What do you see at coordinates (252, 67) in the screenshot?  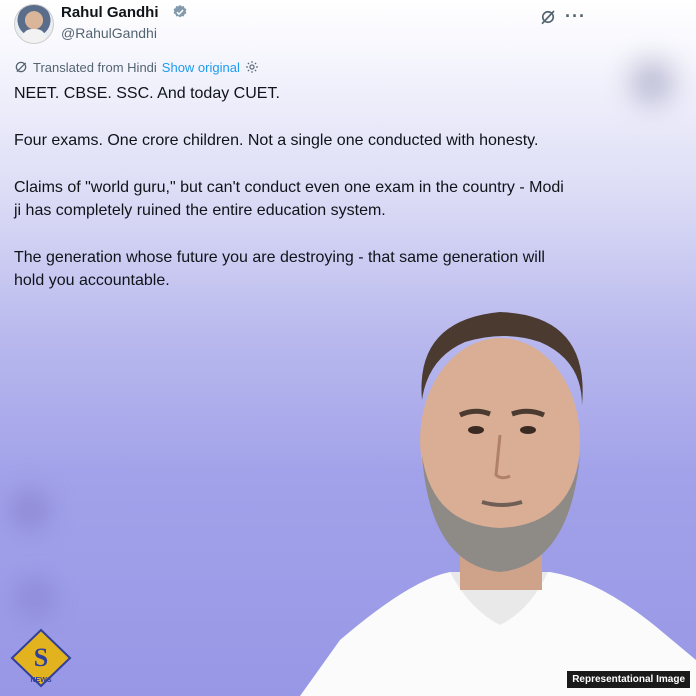 I see `settings-gear-icon` at bounding box center [252, 67].